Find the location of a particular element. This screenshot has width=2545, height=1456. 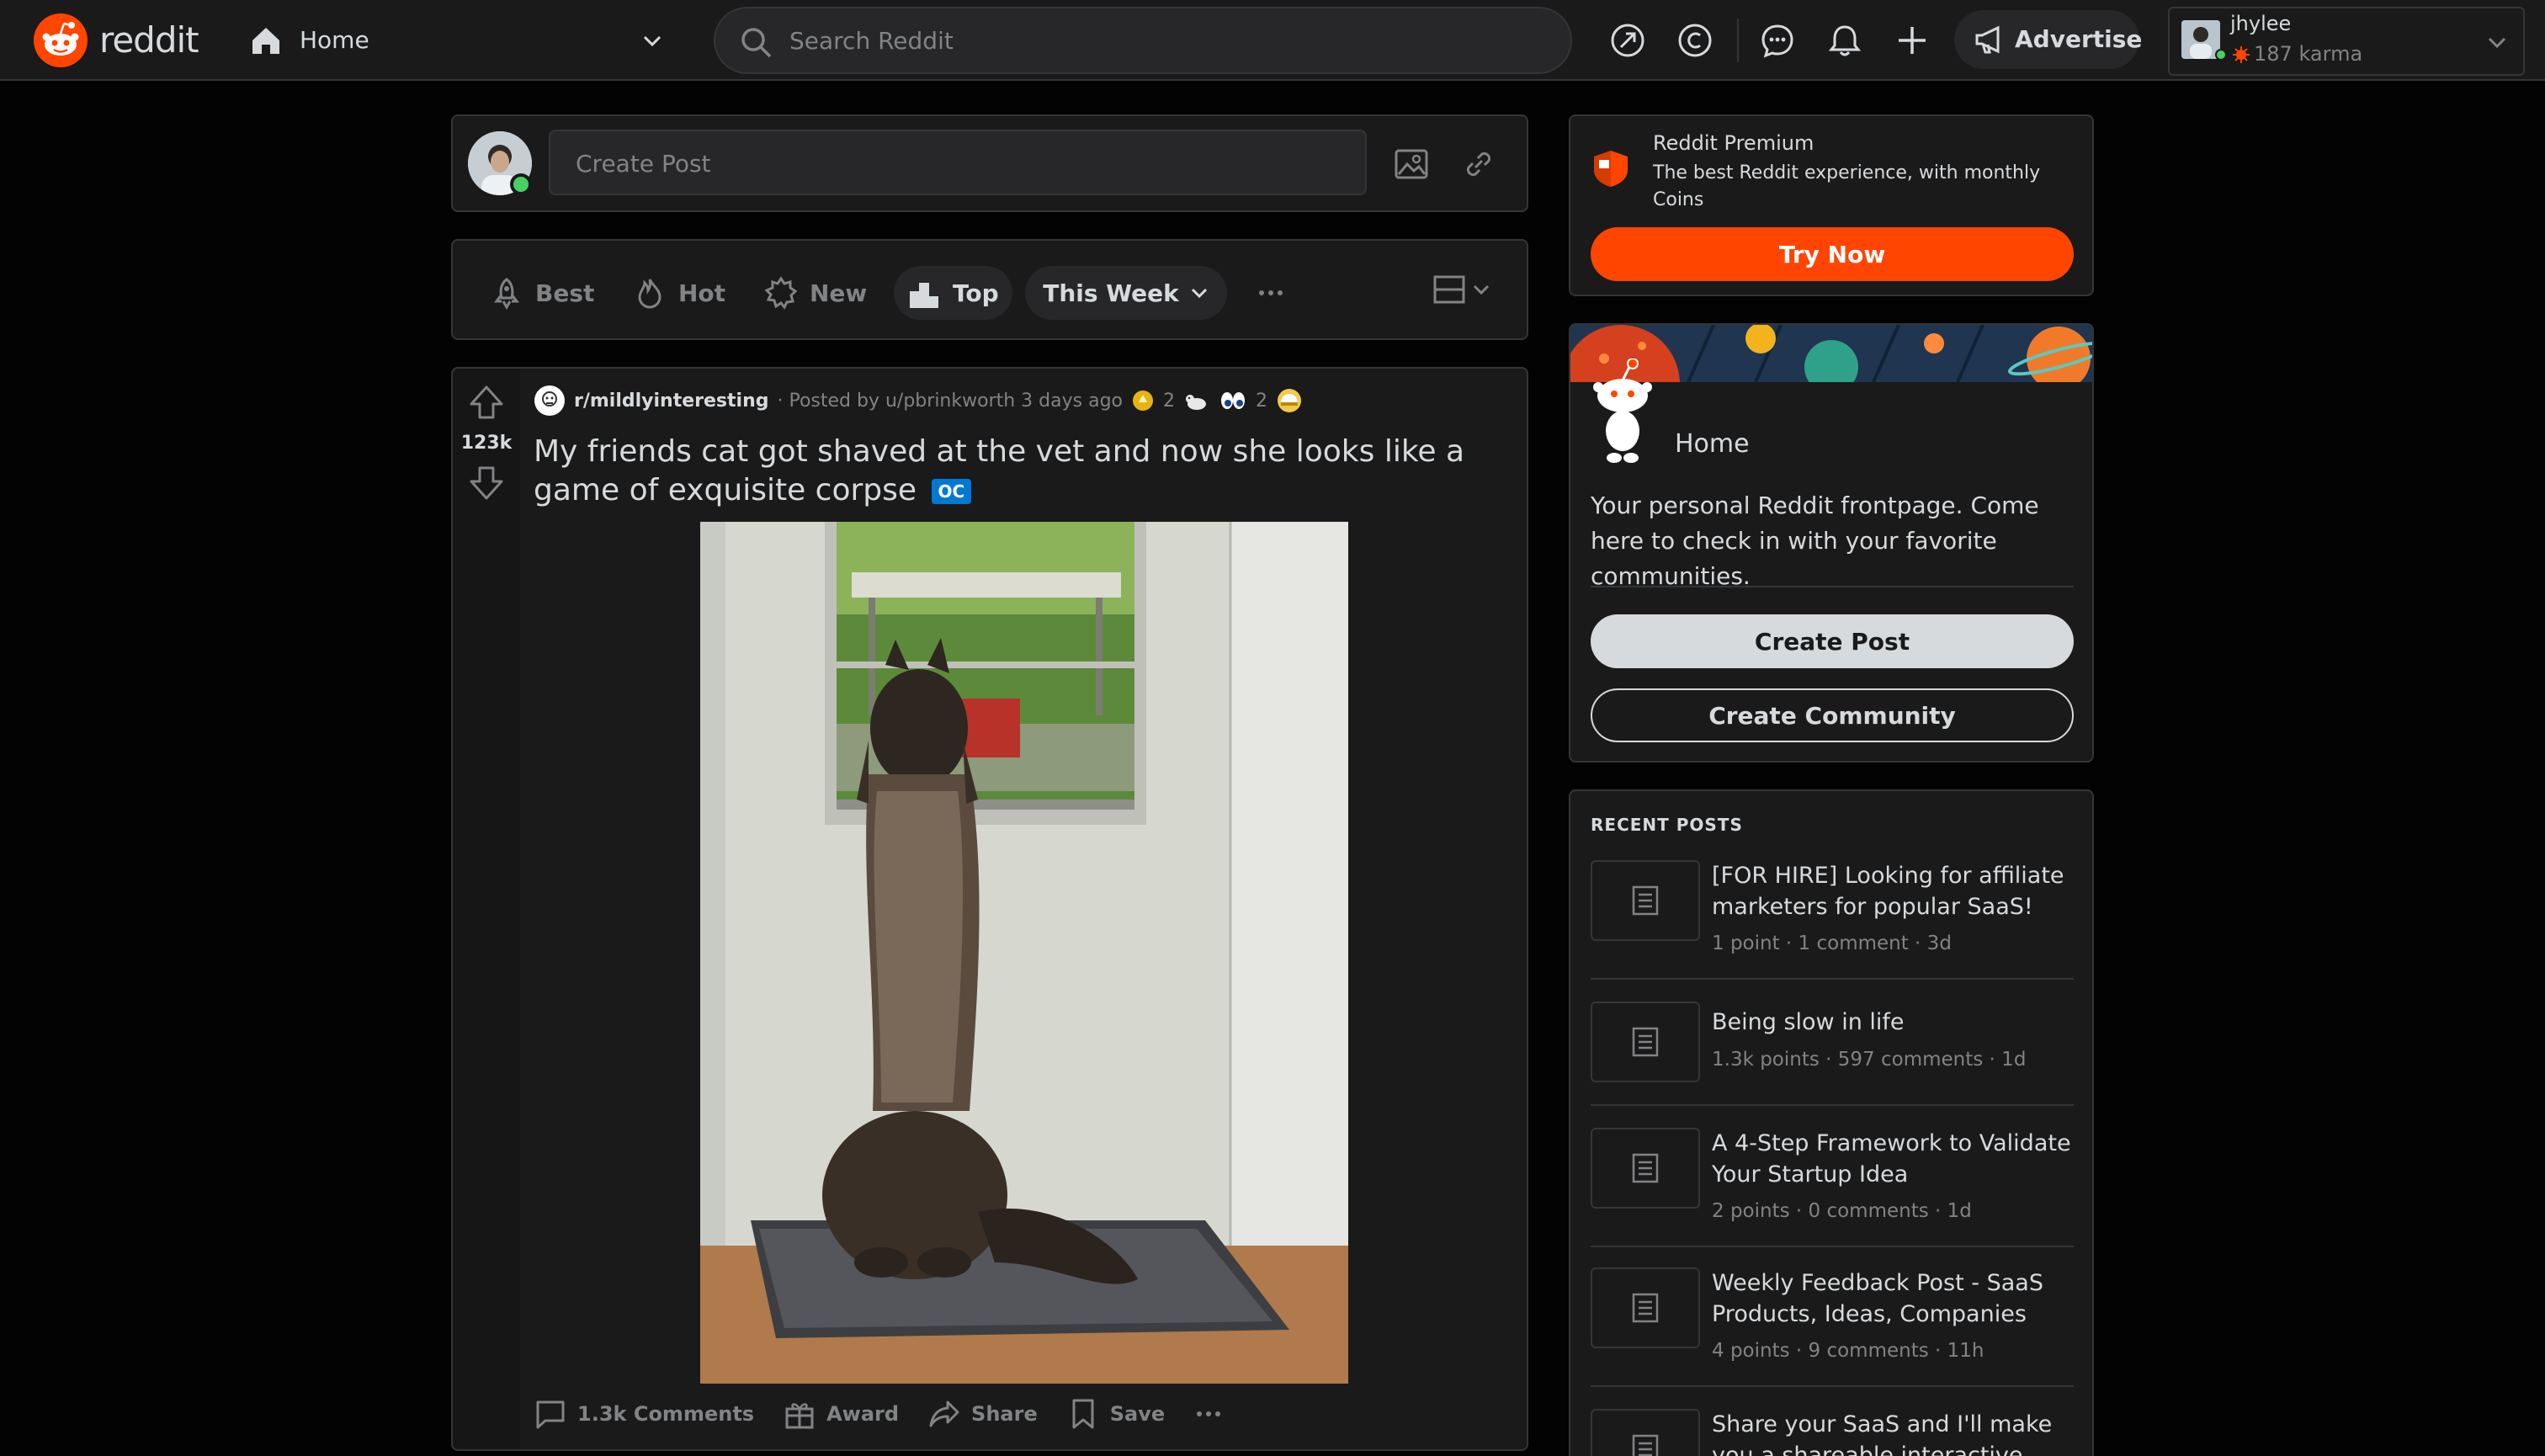

share-button: Share is located at coordinates (983, 1414).